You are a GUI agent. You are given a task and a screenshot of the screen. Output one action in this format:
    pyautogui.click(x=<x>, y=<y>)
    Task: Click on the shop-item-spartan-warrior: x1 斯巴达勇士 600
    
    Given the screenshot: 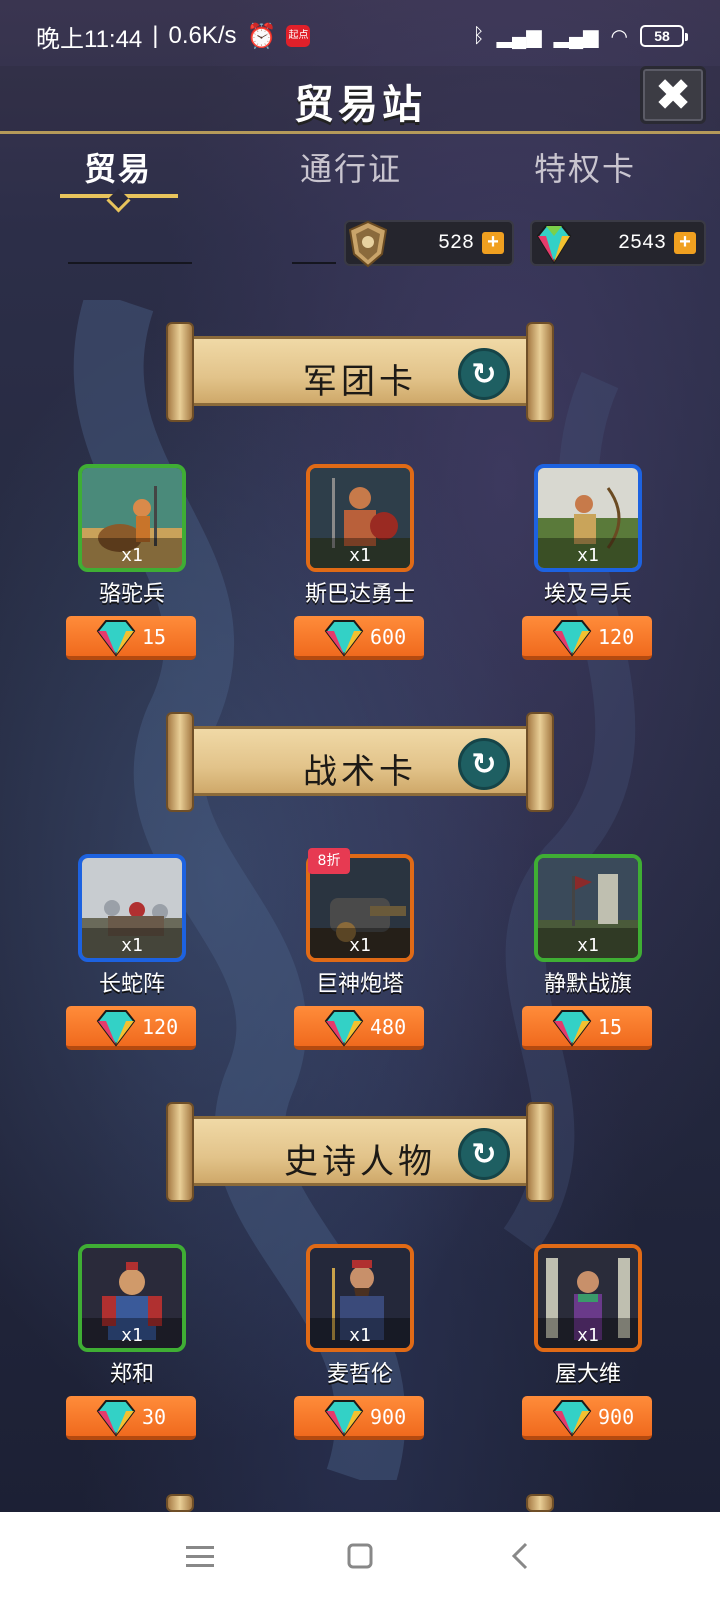 What is the action you would take?
    pyautogui.click(x=360, y=562)
    